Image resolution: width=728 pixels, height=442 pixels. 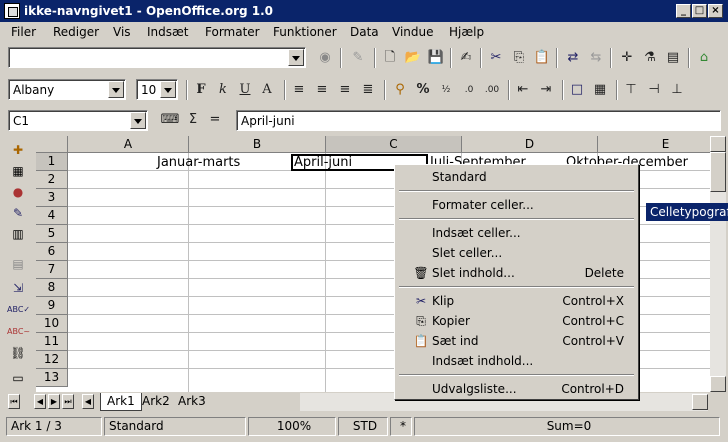 What do you see at coordinates (122, 32) in the screenshot?
I see `menu-vis: Vis` at bounding box center [122, 32].